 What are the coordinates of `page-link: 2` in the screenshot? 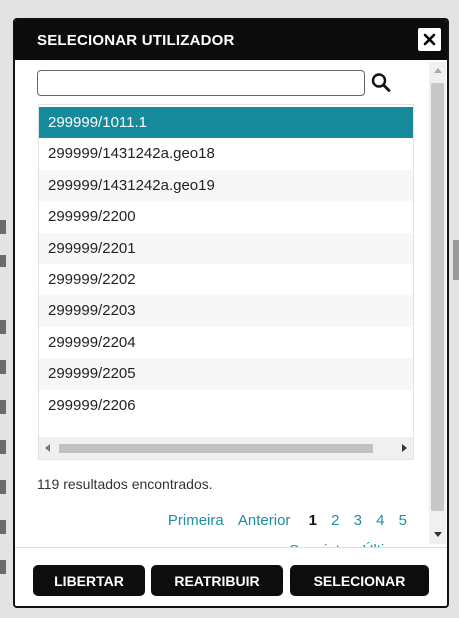 It's located at (335, 520).